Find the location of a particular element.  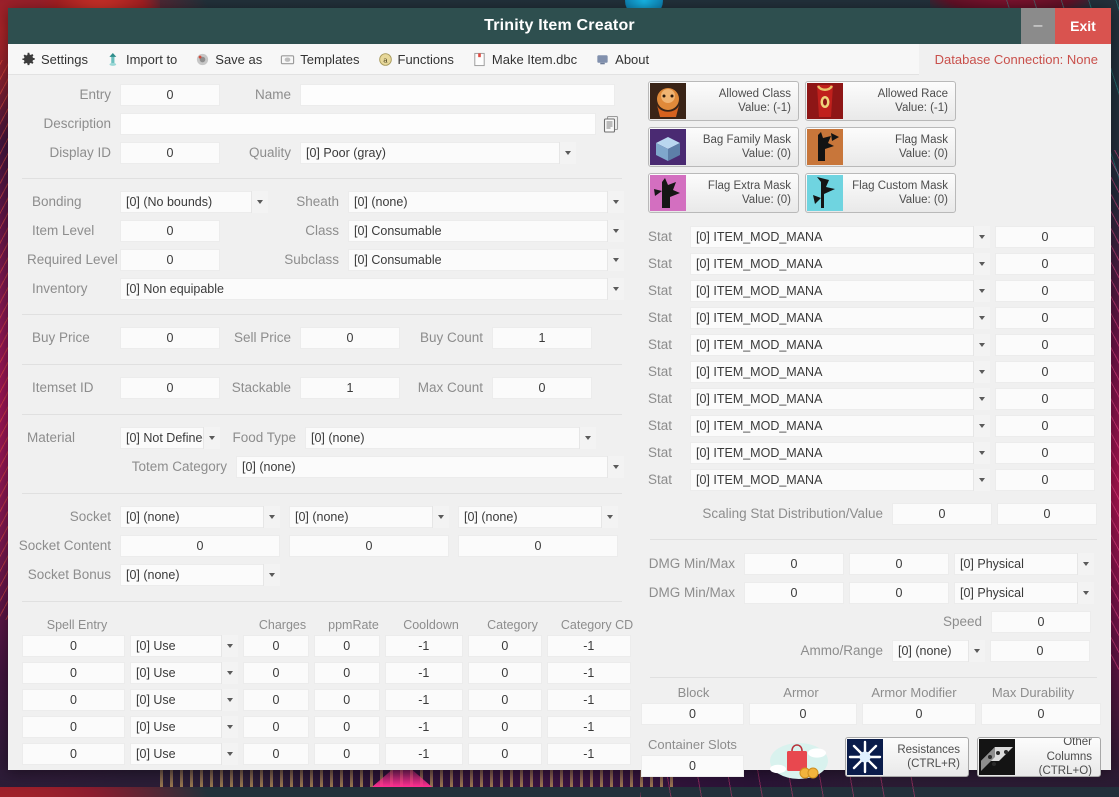

spell-category-cd-input-1: -1 is located at coordinates (589, 673).